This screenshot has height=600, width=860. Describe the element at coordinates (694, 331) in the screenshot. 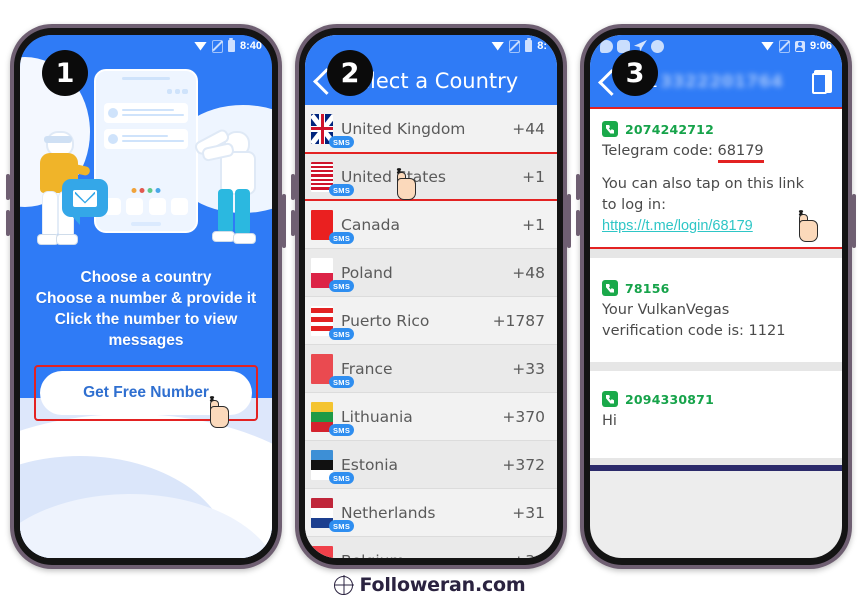

I see `message-line-2: verification code is: 1121` at that location.